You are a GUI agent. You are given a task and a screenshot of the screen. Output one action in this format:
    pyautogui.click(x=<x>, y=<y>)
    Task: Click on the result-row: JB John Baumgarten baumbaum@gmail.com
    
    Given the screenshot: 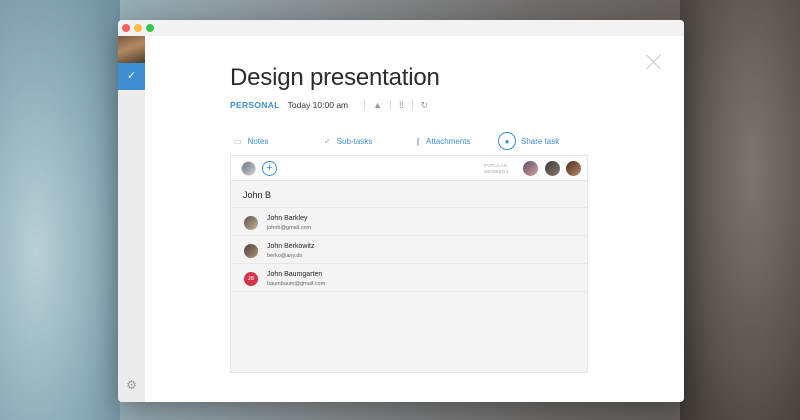 What is the action you would take?
    pyautogui.click(x=409, y=278)
    